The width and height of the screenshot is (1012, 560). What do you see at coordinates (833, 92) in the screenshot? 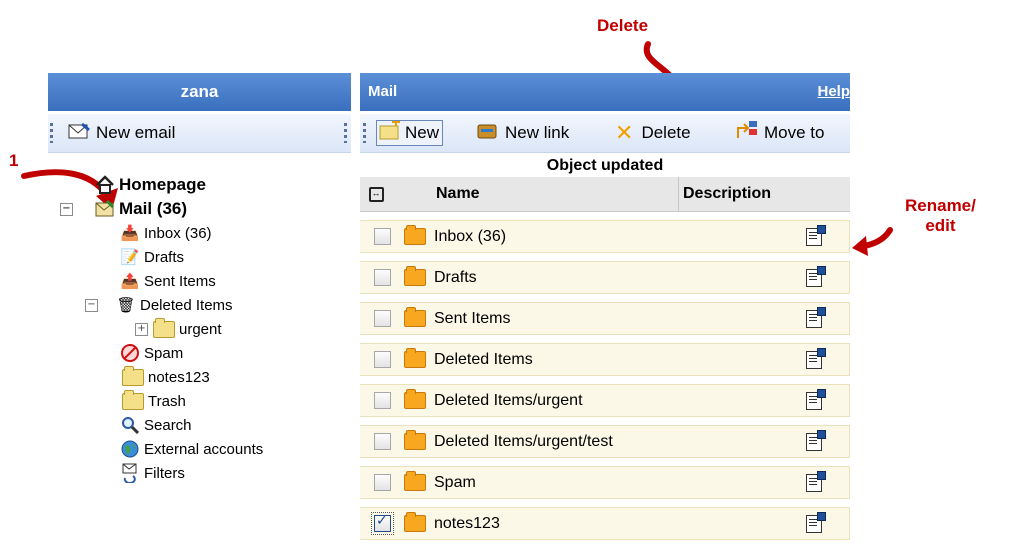
I see `help-link: Help` at bounding box center [833, 92].